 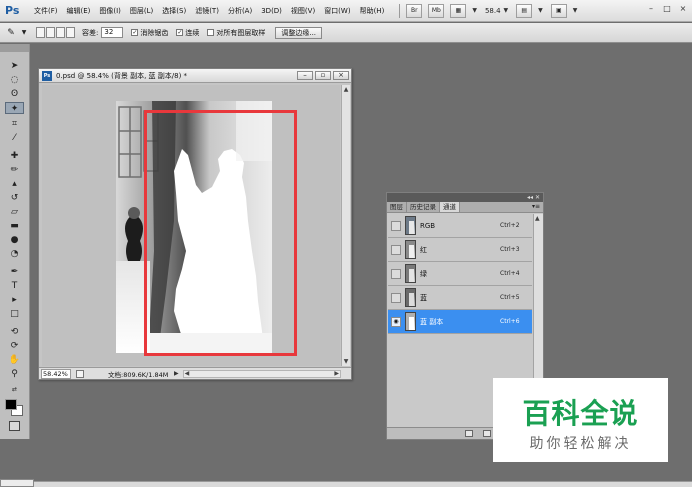 What do you see at coordinates (14, 314) in the screenshot?
I see `shape-tool-icon: □` at bounding box center [14, 314].